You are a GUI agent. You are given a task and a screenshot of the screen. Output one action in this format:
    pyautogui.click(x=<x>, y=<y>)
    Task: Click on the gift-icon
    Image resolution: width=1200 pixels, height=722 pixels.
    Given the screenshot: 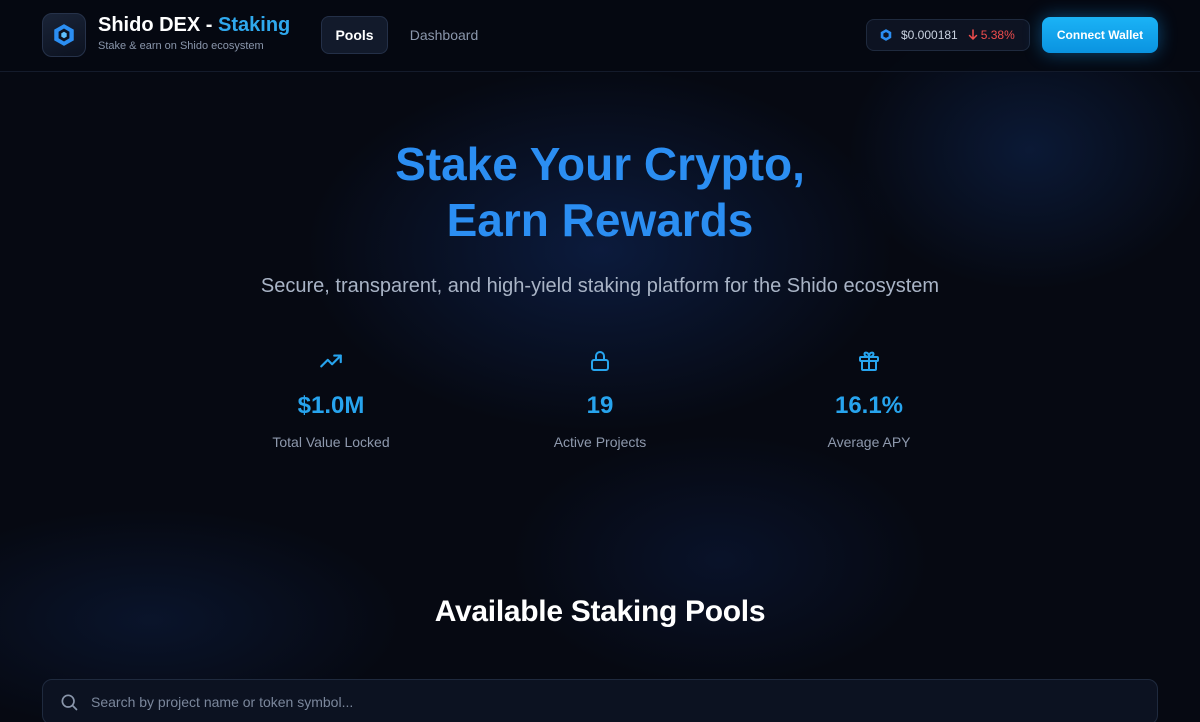 What is the action you would take?
    pyautogui.click(x=869, y=361)
    